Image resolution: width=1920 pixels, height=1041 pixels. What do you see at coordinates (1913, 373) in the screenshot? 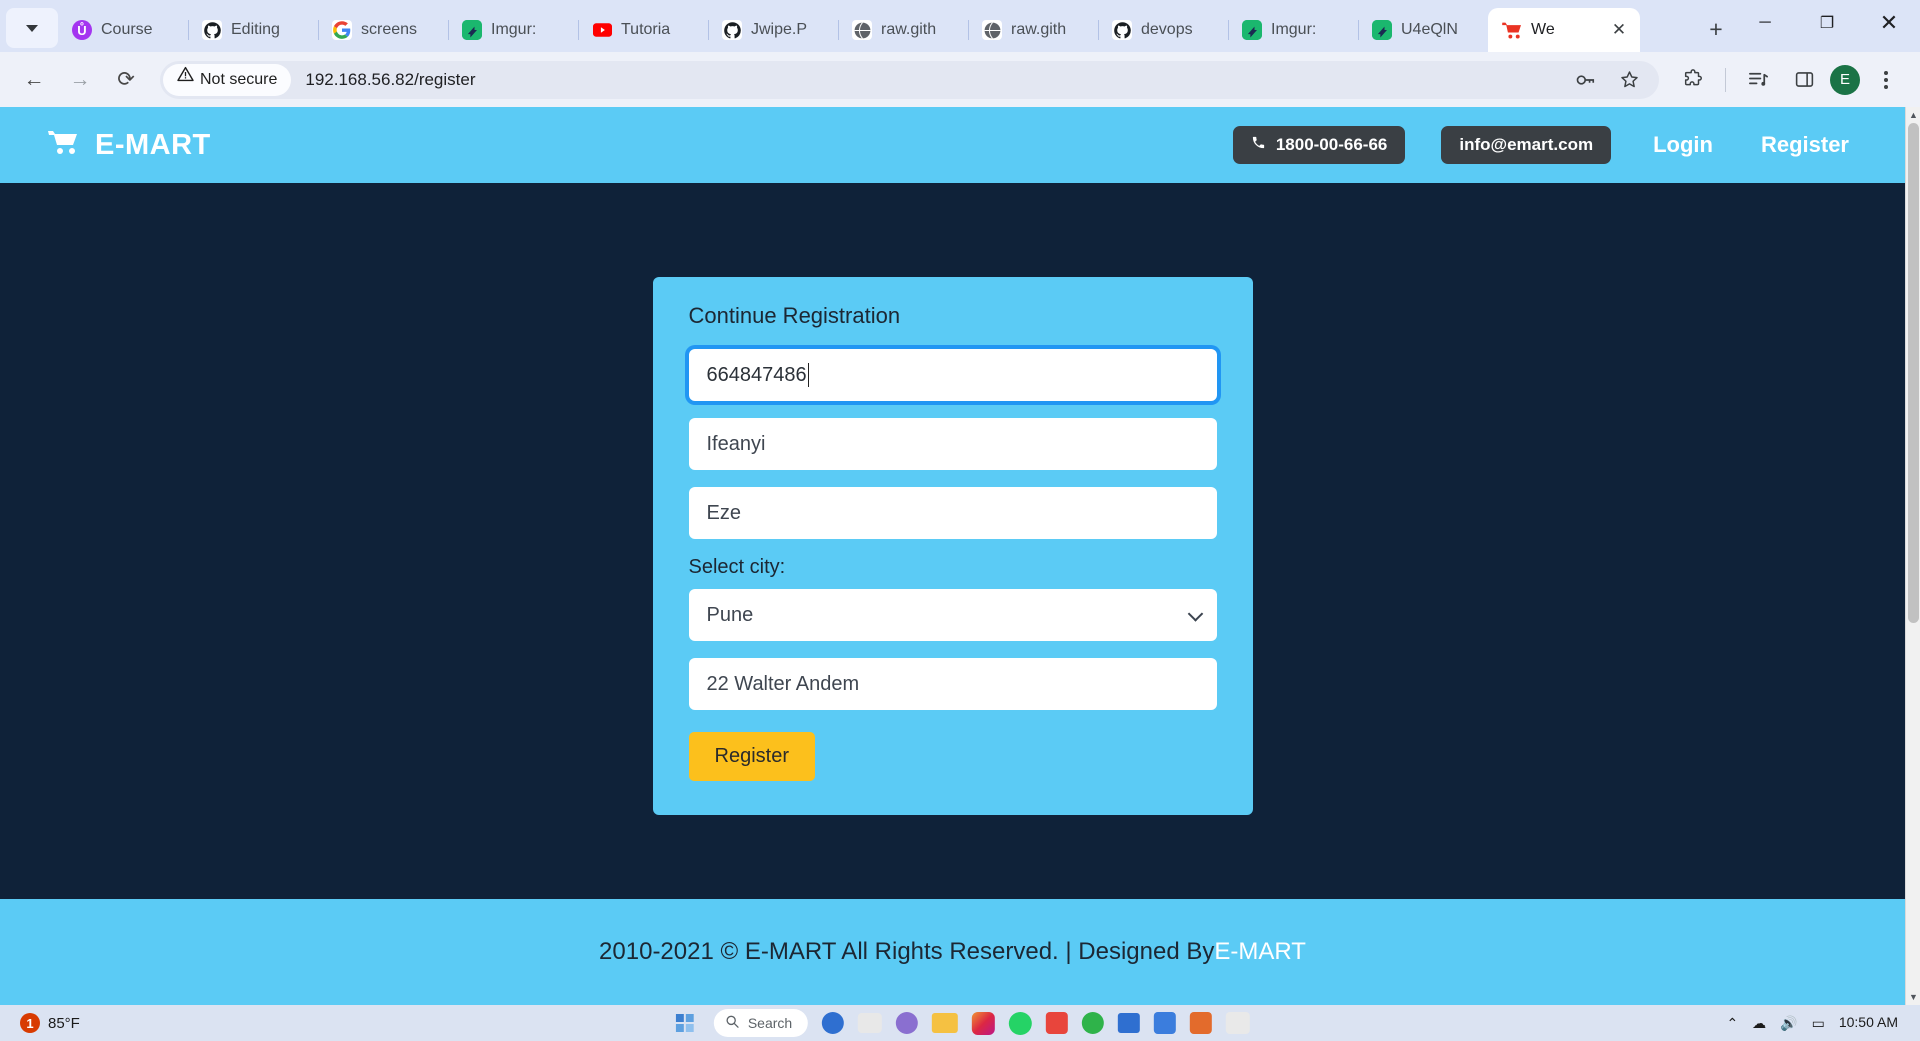
I see `scrollbar-thumb` at bounding box center [1913, 373].